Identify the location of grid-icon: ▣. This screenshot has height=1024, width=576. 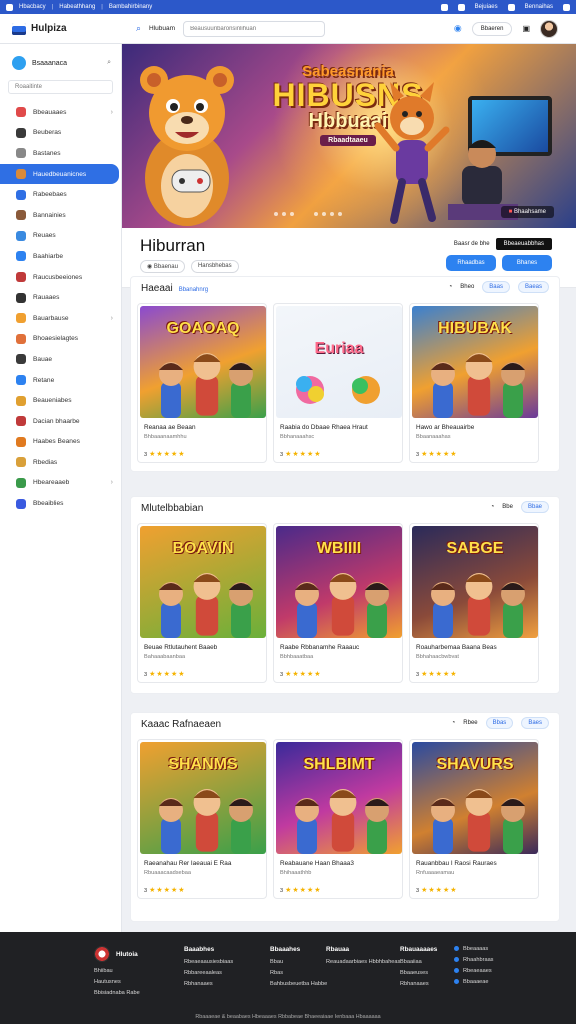
(526, 28).